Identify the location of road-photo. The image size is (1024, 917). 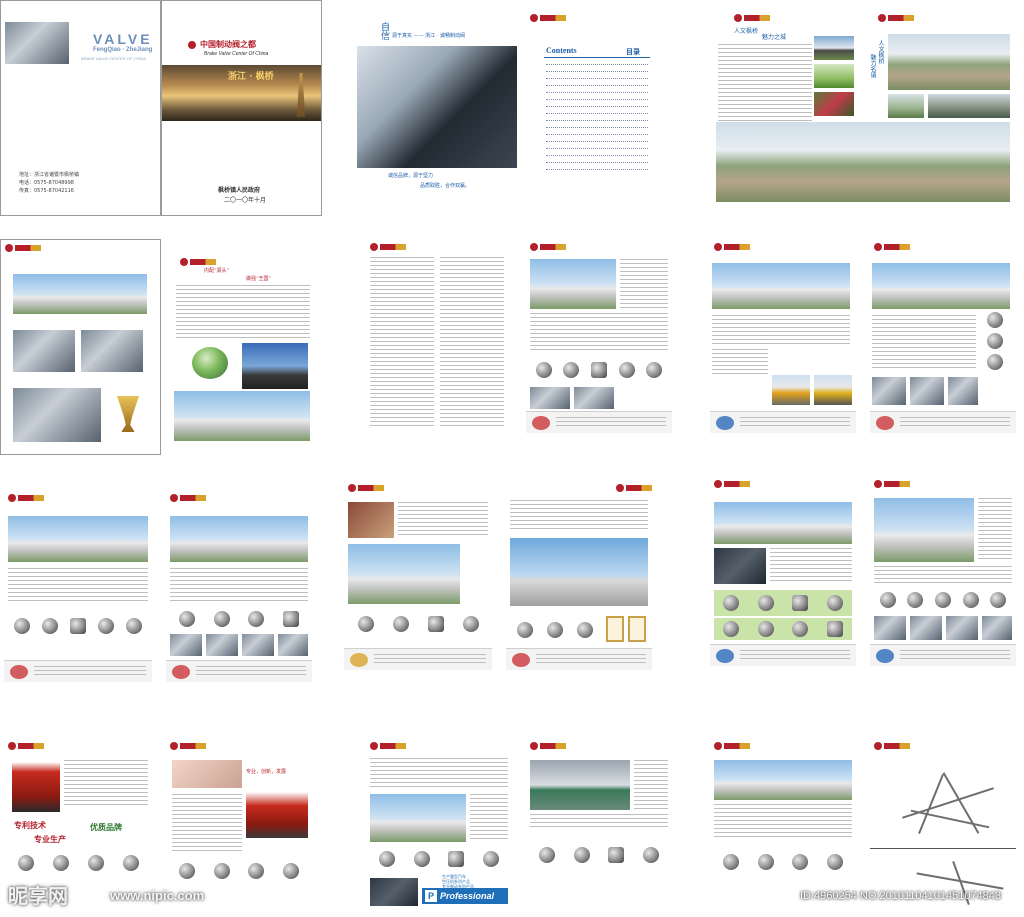
(394, 892).